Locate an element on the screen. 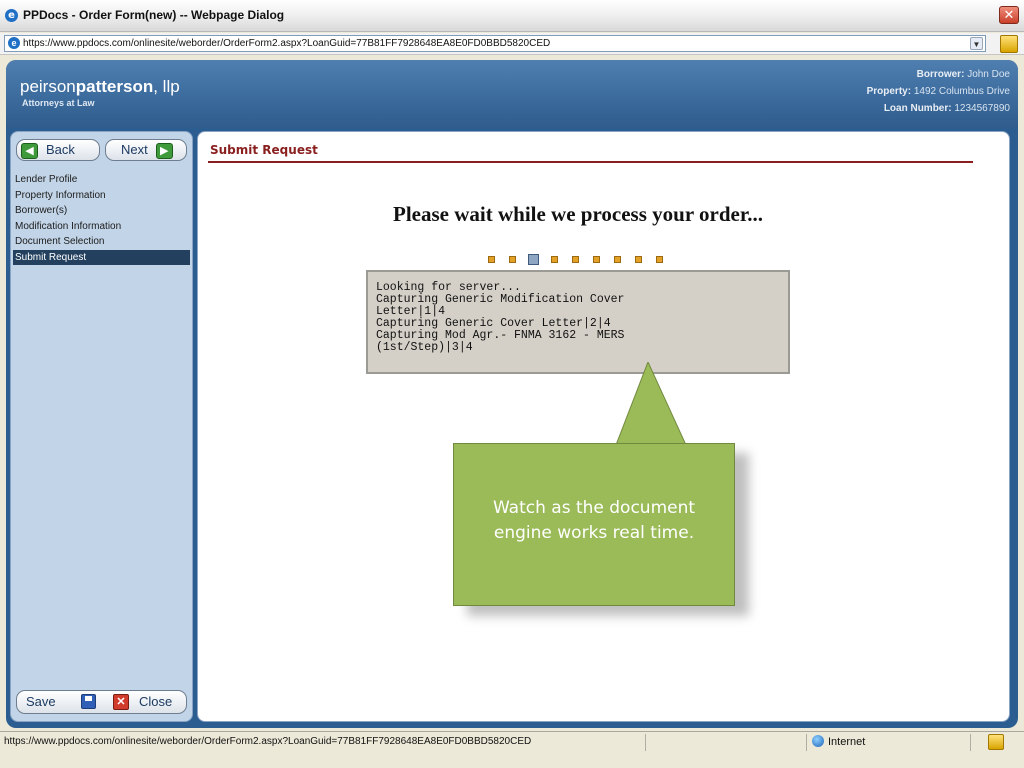 This screenshot has height=768, width=1024. save-button: Save is located at coordinates (41, 702).